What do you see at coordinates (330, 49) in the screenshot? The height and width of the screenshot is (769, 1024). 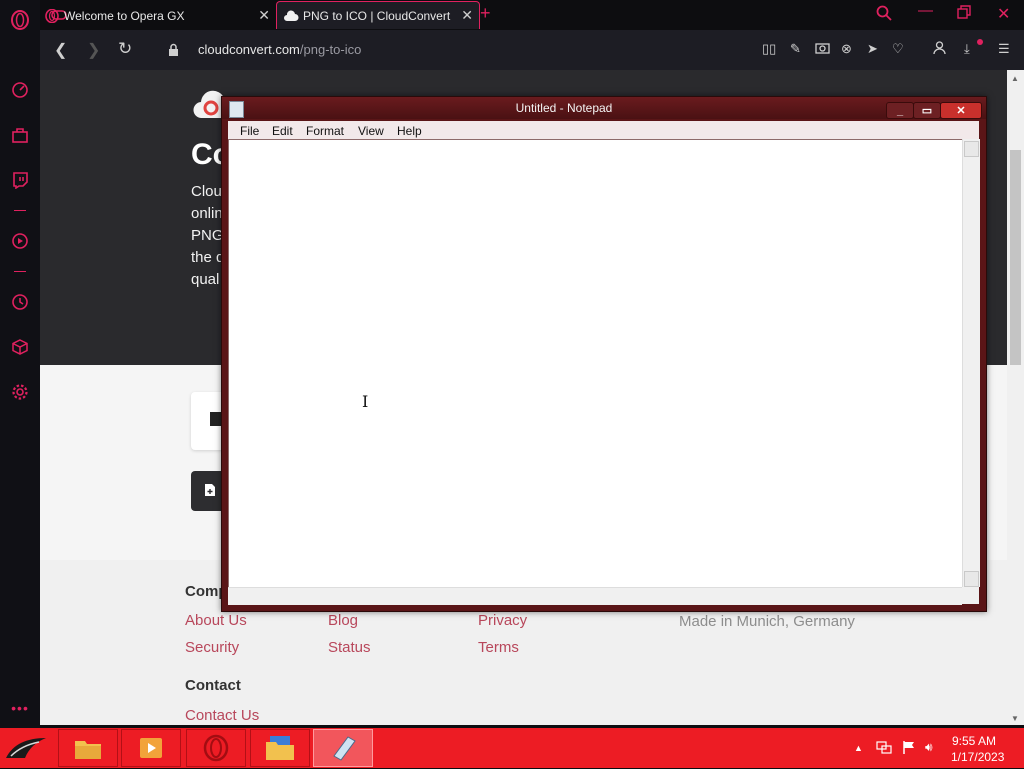 I see `url-path: /png-to-ico` at bounding box center [330, 49].